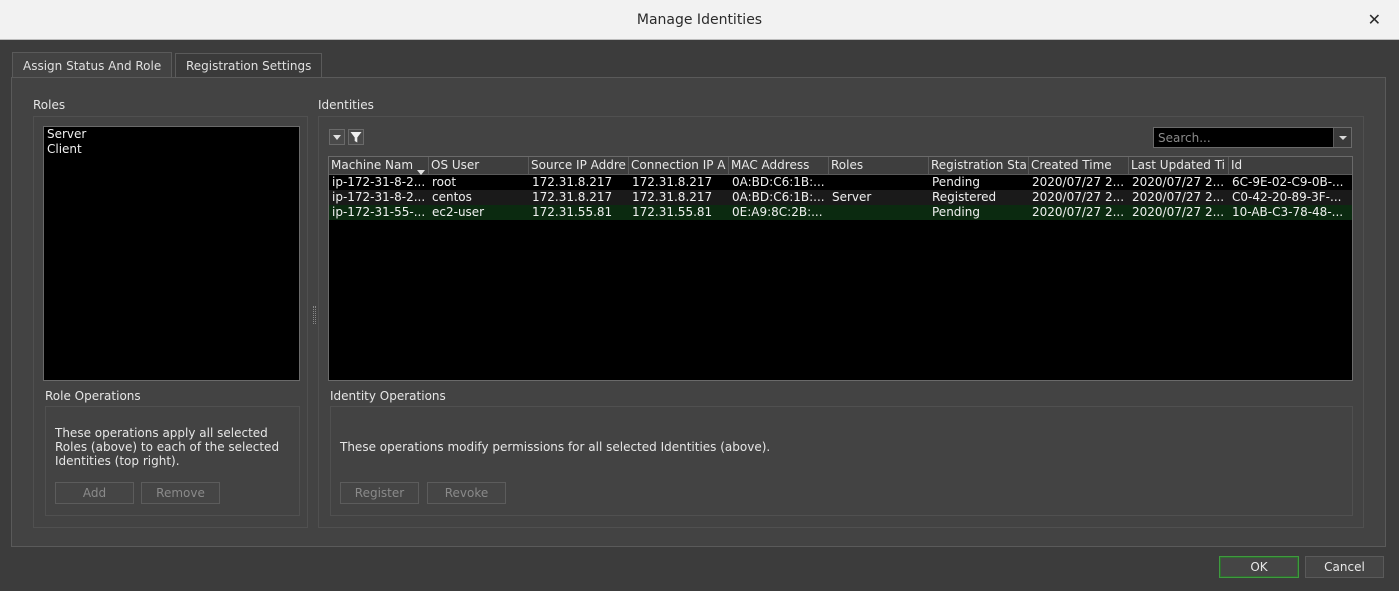 This screenshot has width=1399, height=591. What do you see at coordinates (466, 493) in the screenshot?
I see `revoke-button: Revoke` at bounding box center [466, 493].